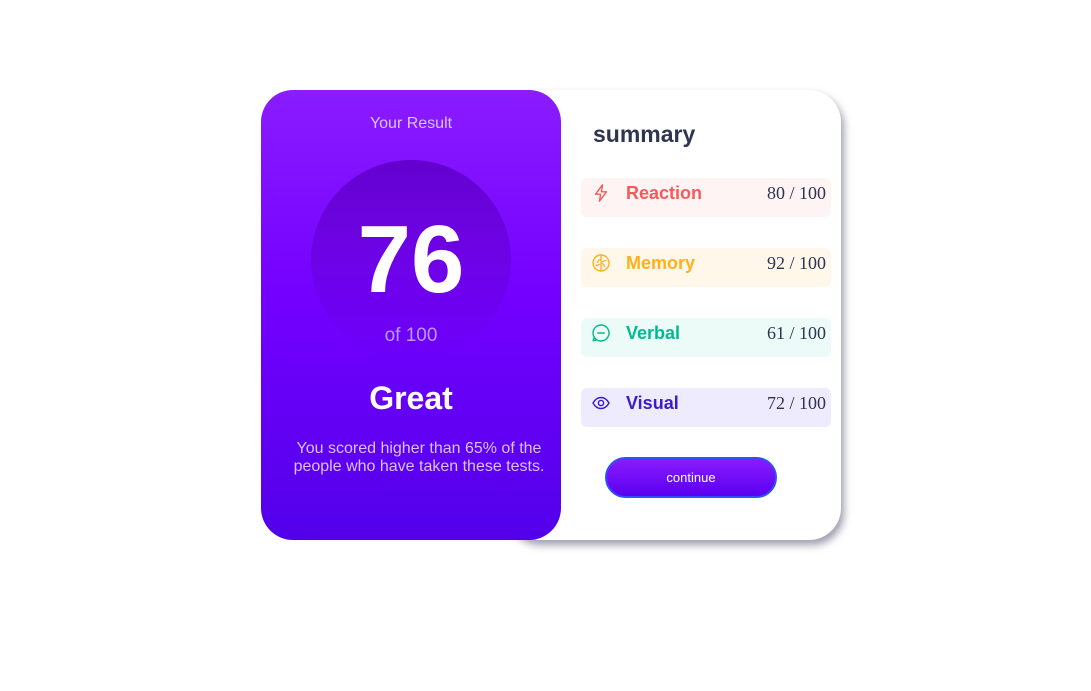  What do you see at coordinates (601, 333) in the screenshot?
I see `chat-bubble-icon` at bounding box center [601, 333].